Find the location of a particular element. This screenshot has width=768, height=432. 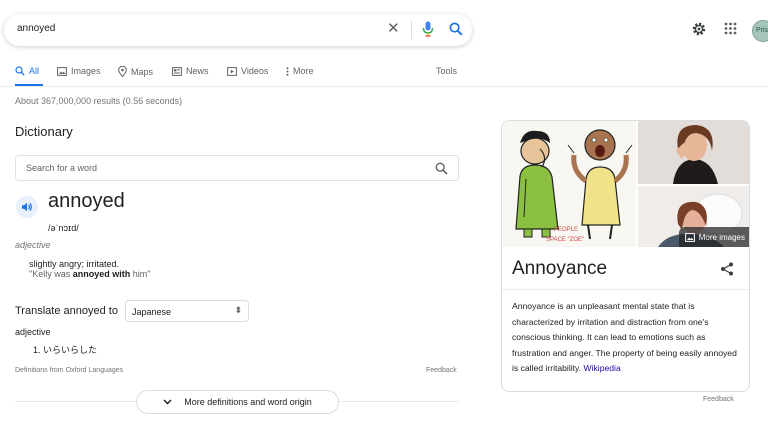

tab-maps: Maps is located at coordinates (135, 71).